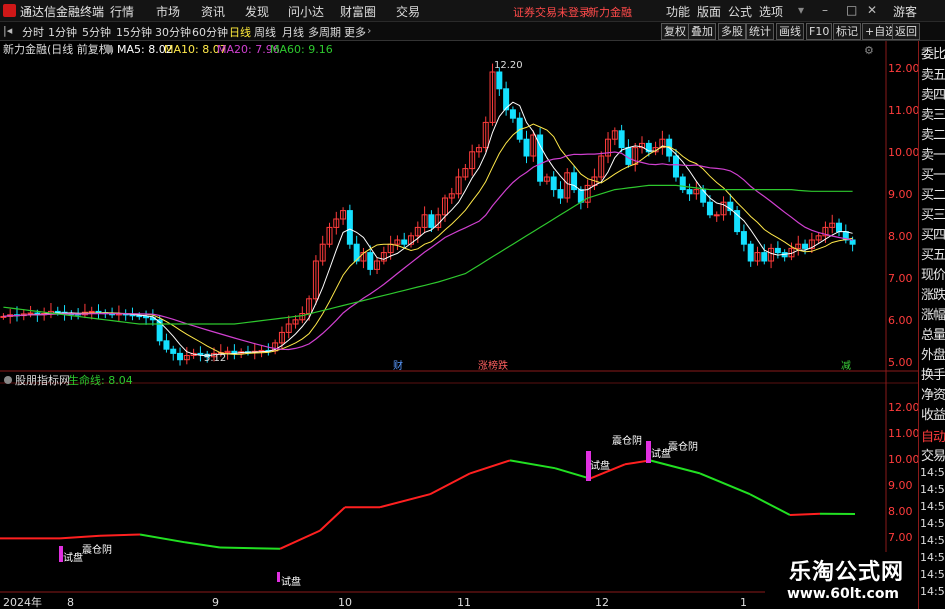 The image size is (945, 609). Describe the element at coordinates (7, 30) in the screenshot. I see `collapse-icon: |◂` at that location.